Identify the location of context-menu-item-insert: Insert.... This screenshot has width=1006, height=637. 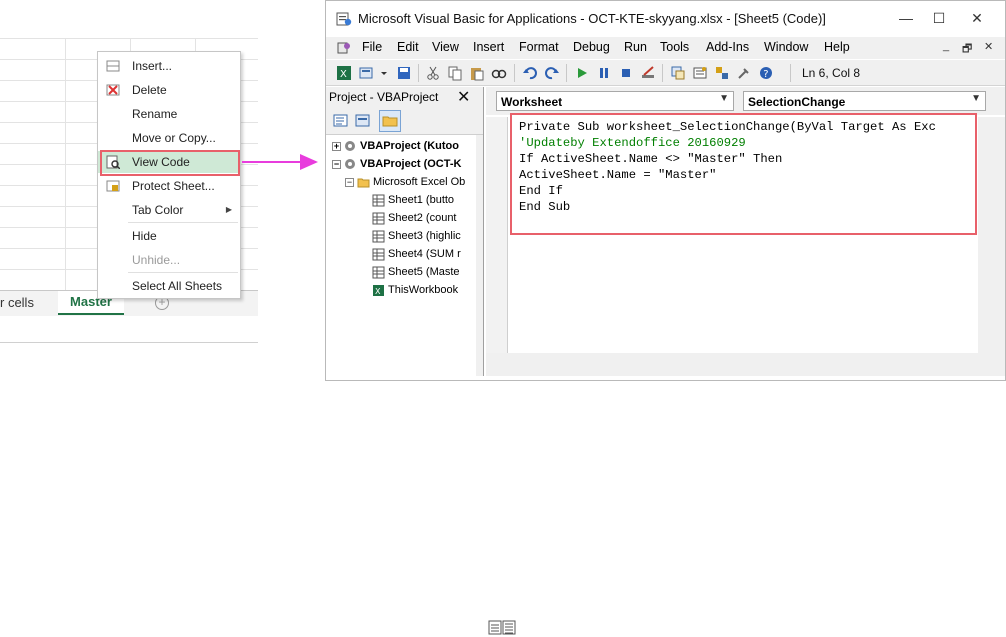
(169, 66).